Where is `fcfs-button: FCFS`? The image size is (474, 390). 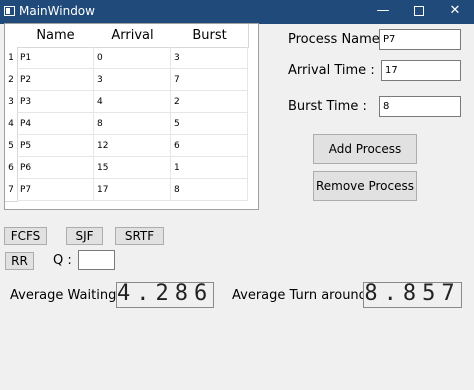
fcfs-button: FCFS is located at coordinates (25, 236).